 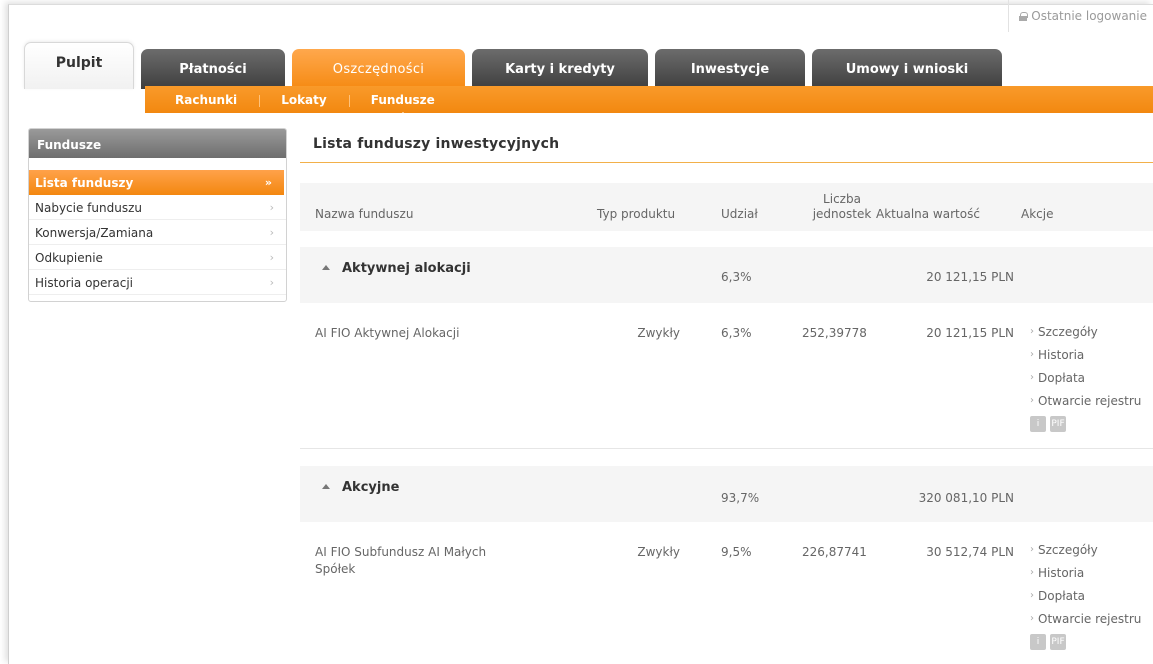 What do you see at coordinates (636, 214) in the screenshot?
I see `column-header-type: Typ produktu` at bounding box center [636, 214].